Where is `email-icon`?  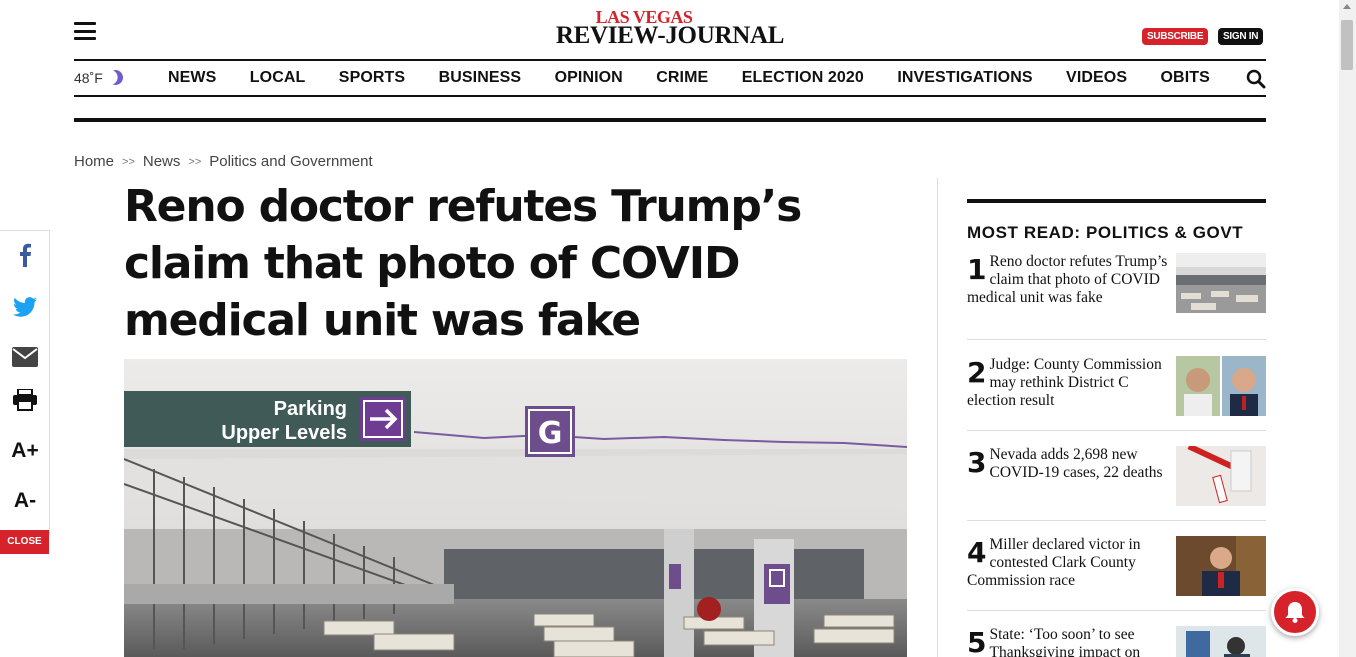
email-icon is located at coordinates (25, 359).